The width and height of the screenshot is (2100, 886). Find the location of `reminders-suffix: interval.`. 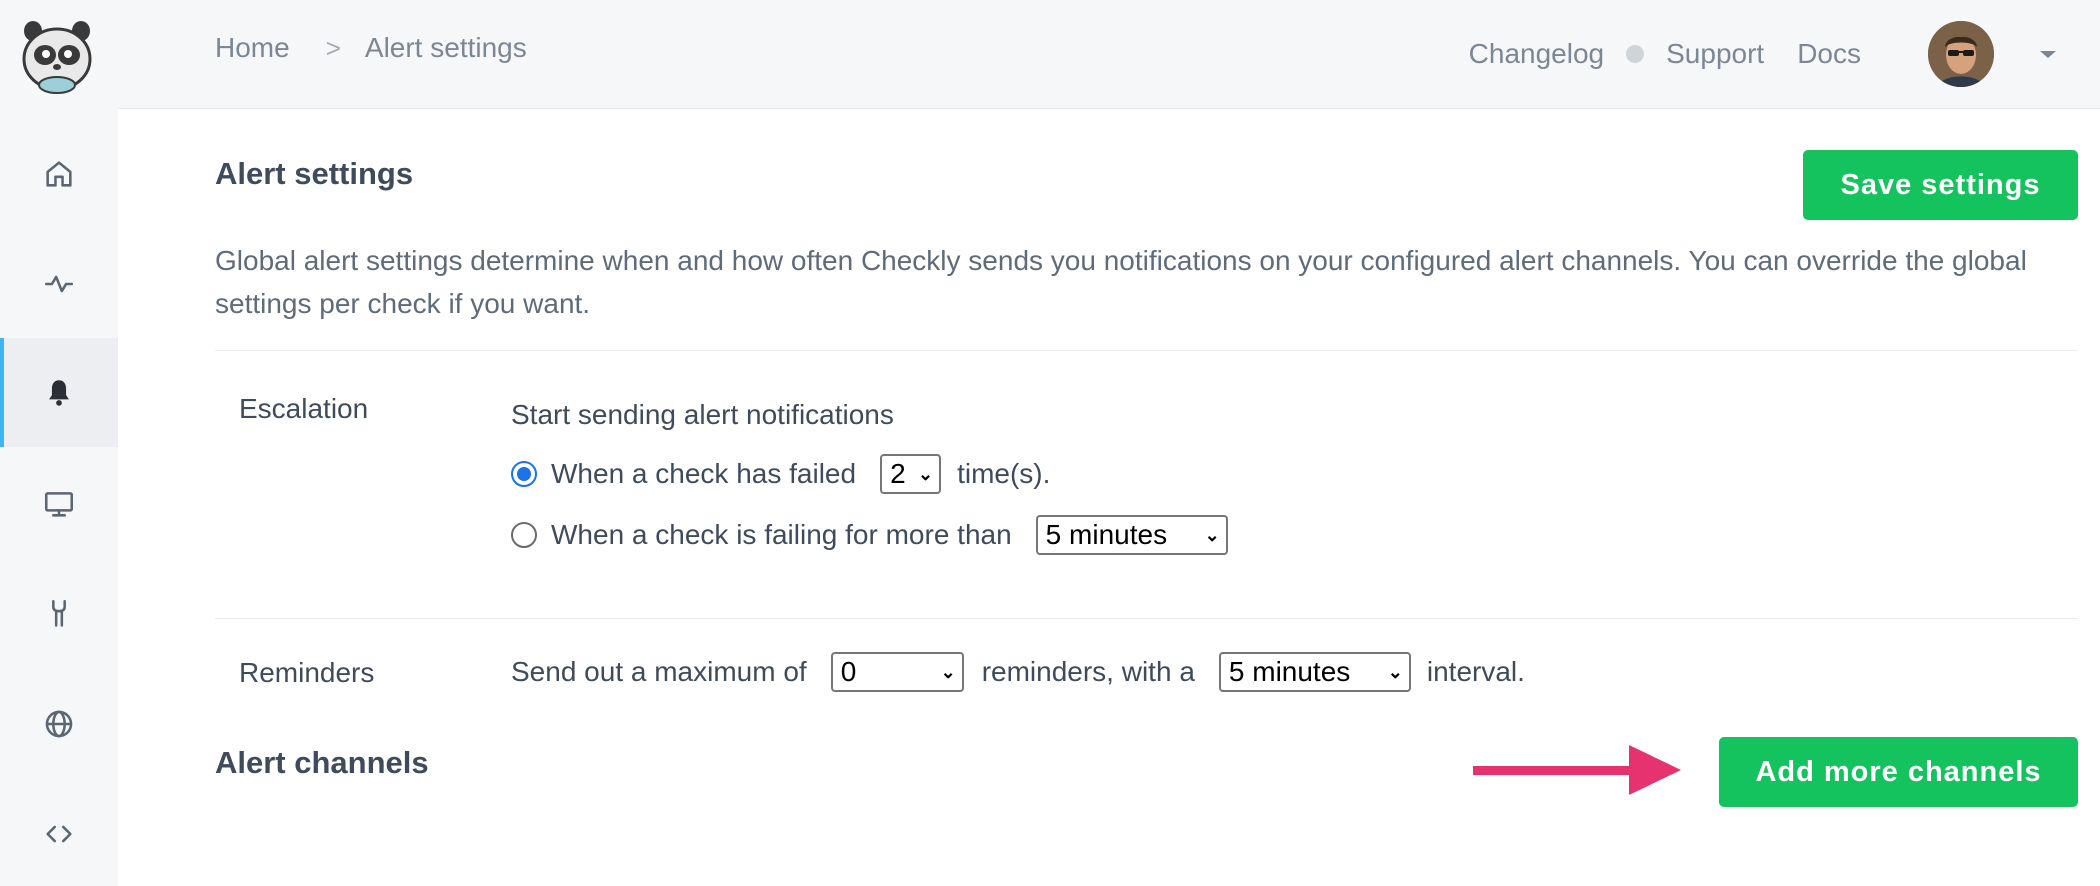

reminders-suffix: interval. is located at coordinates (1475, 671).